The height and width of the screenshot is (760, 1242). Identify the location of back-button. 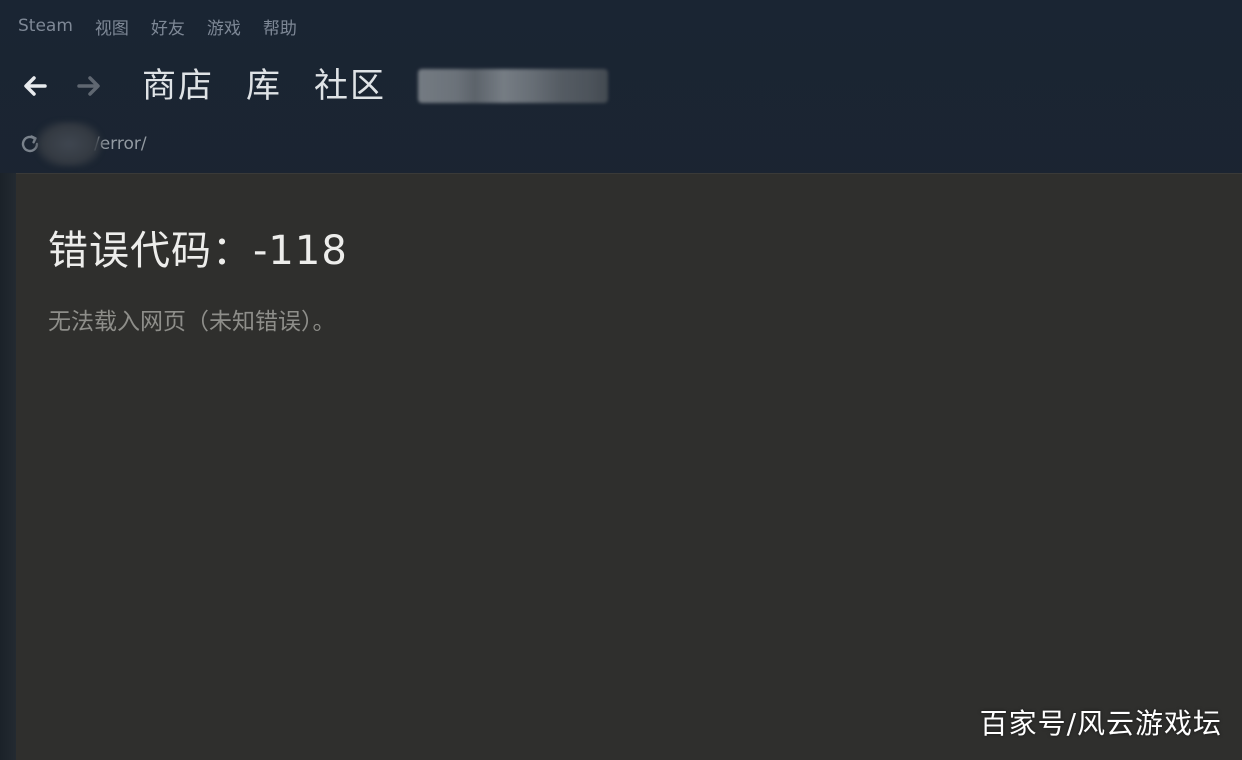
(35, 86).